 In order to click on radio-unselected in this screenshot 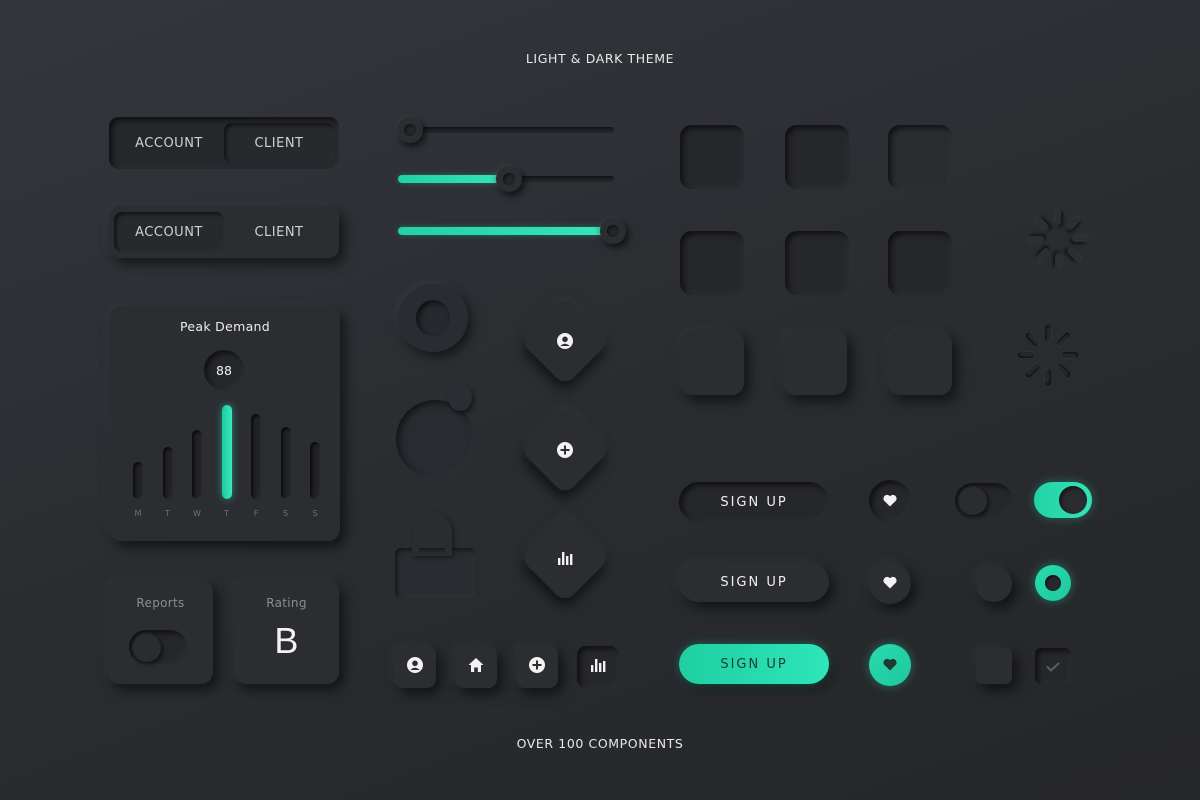, I will do `click(994, 584)`.